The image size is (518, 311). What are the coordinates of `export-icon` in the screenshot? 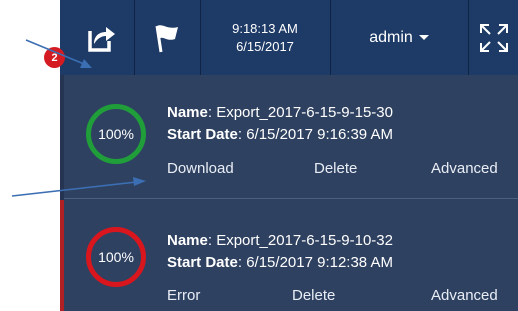 It's located at (101, 39).